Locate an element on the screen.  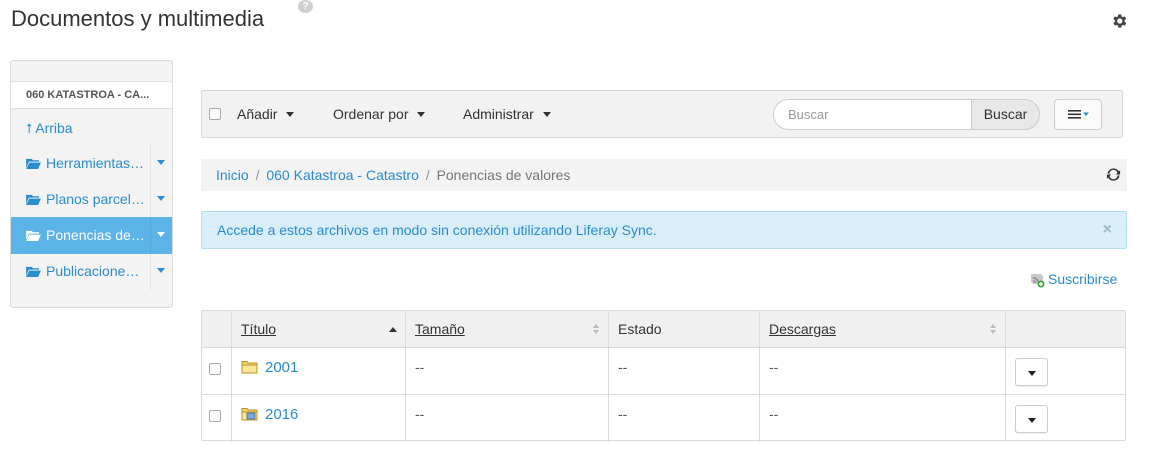
rss-subscribe-icon is located at coordinates (1038, 281).